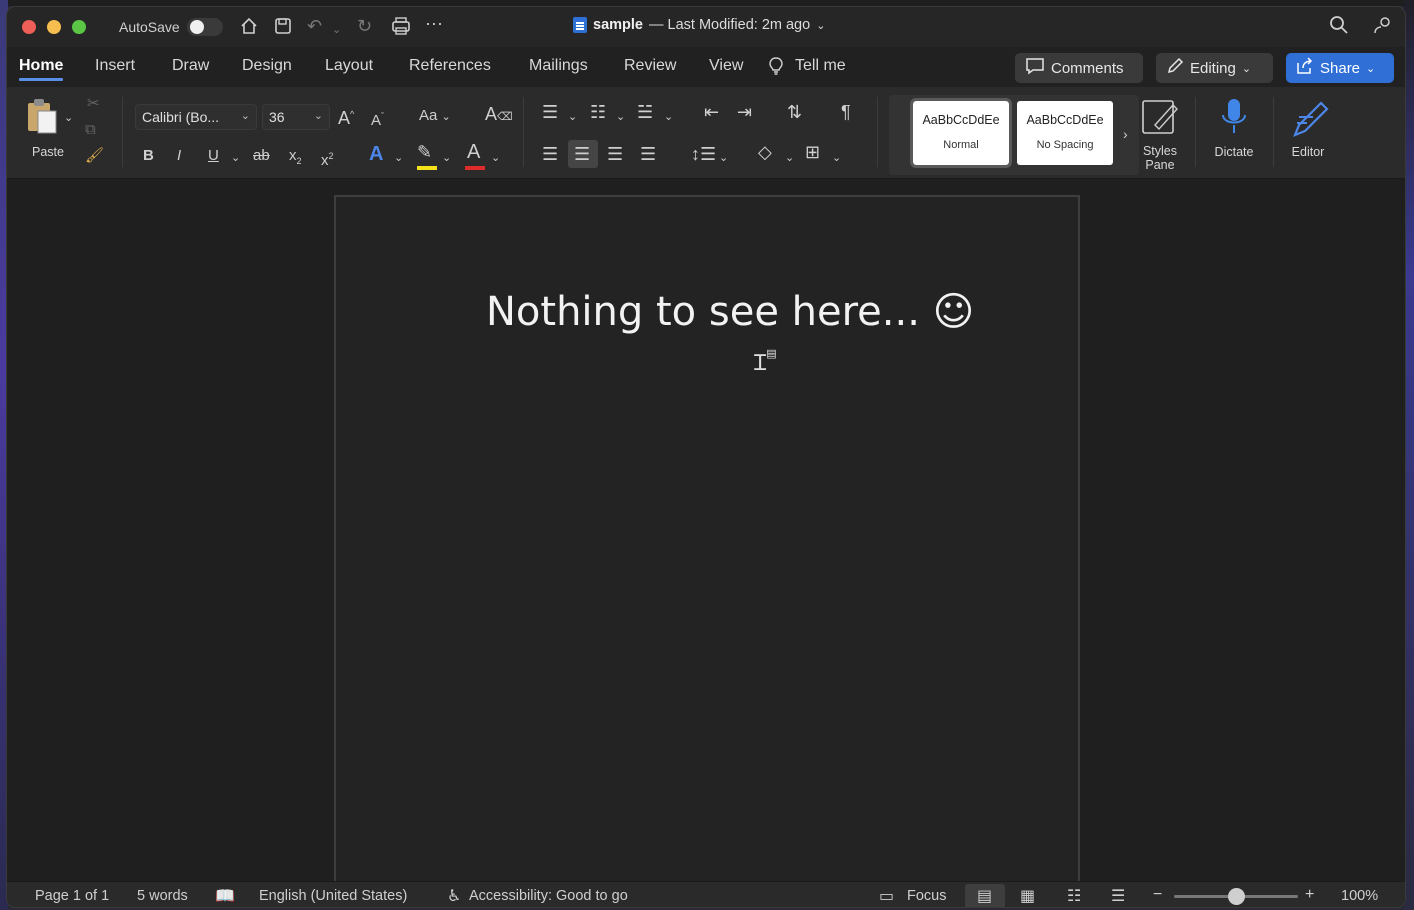 This screenshot has width=1414, height=910. What do you see at coordinates (615, 154) in the screenshot?
I see `align-right-icon: ☰` at bounding box center [615, 154].